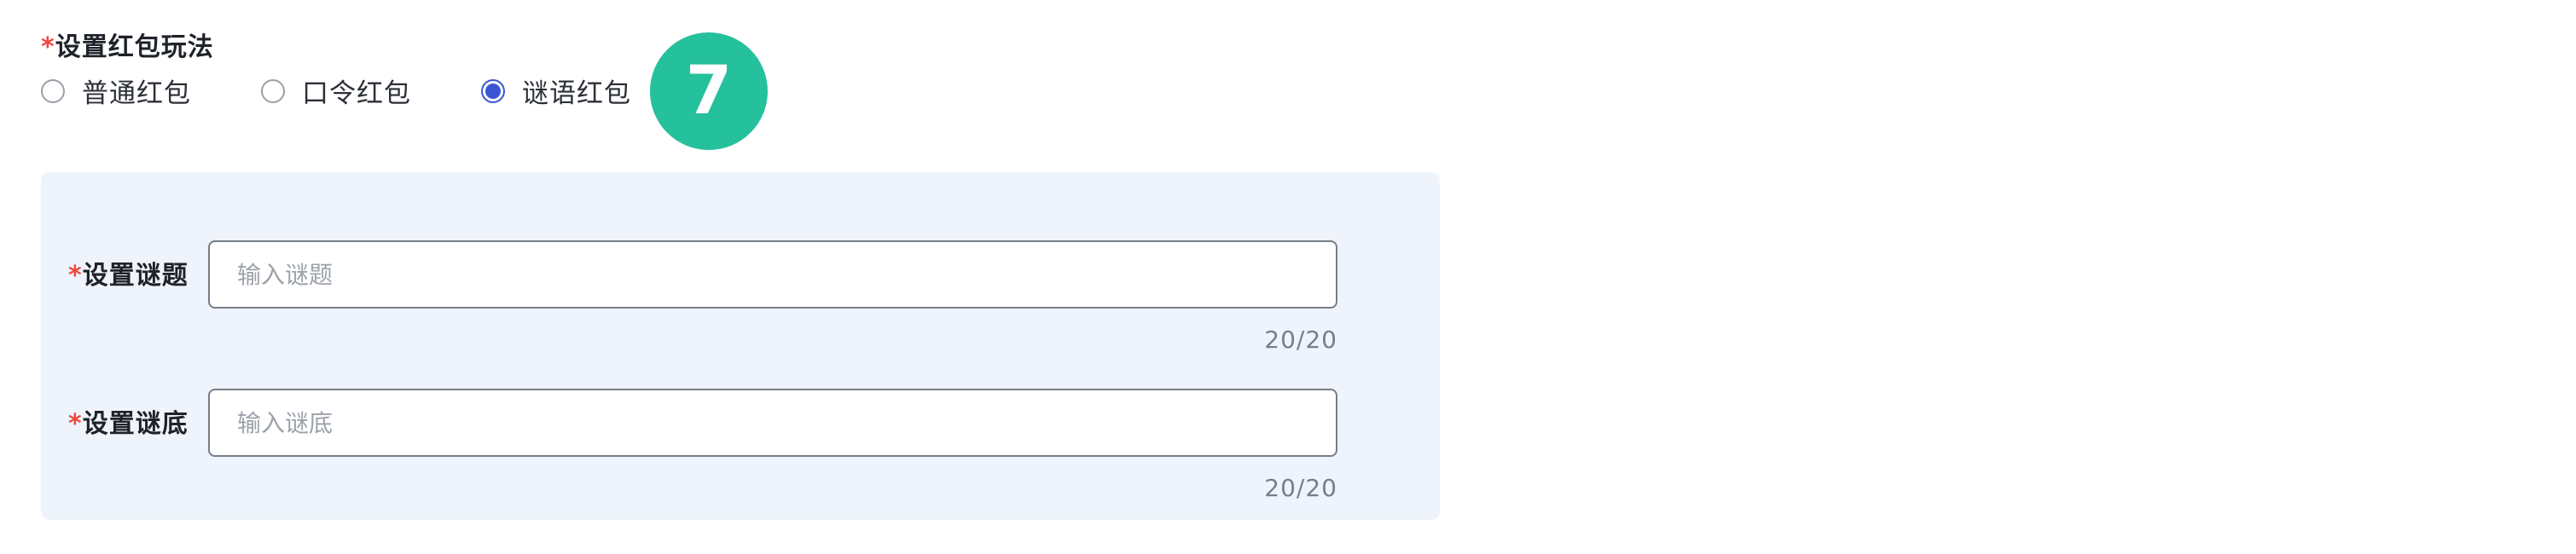 The height and width of the screenshot is (554, 2576). What do you see at coordinates (709, 91) in the screenshot?
I see `step-number-badge: 7` at bounding box center [709, 91].